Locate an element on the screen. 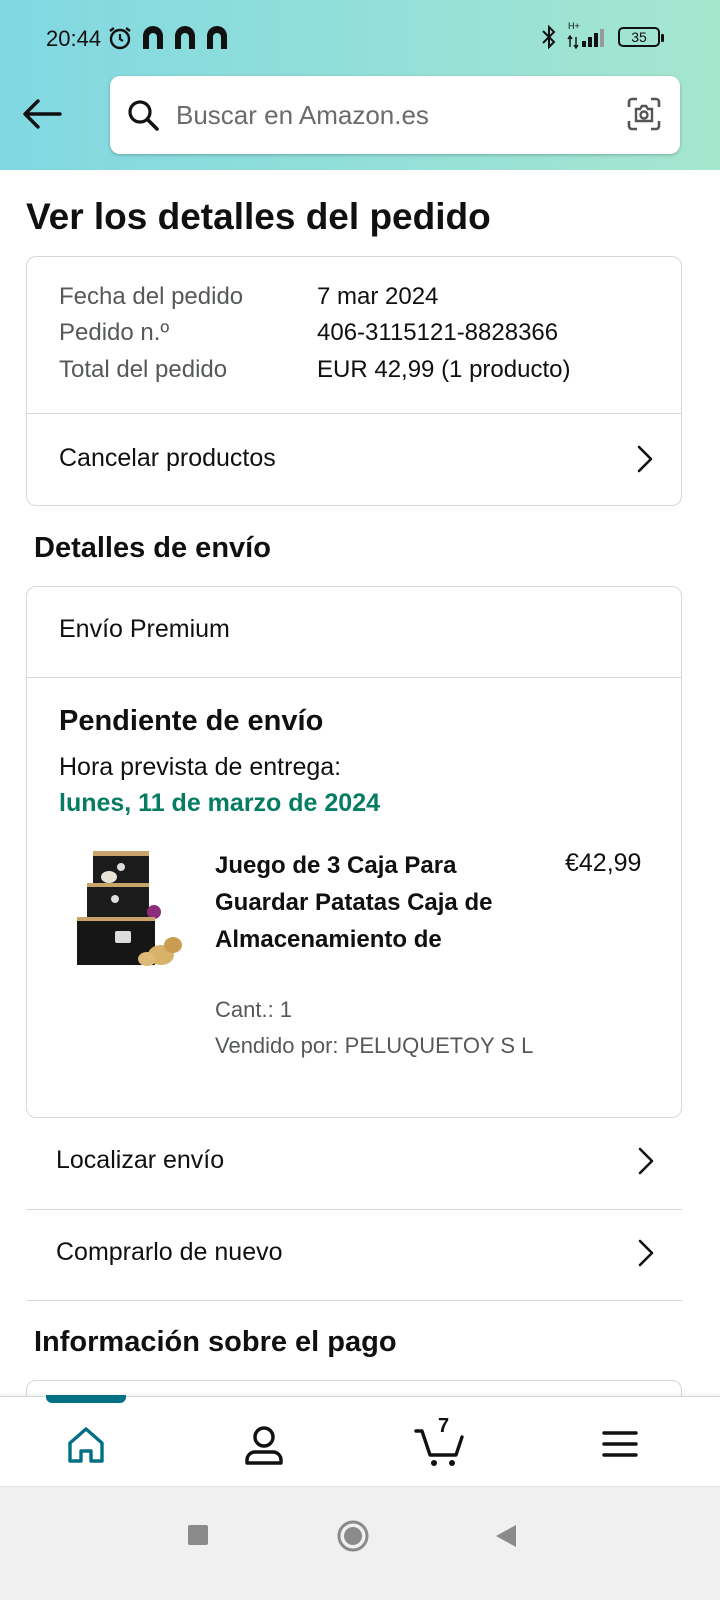  notification-icons is located at coordinates (185, 37).